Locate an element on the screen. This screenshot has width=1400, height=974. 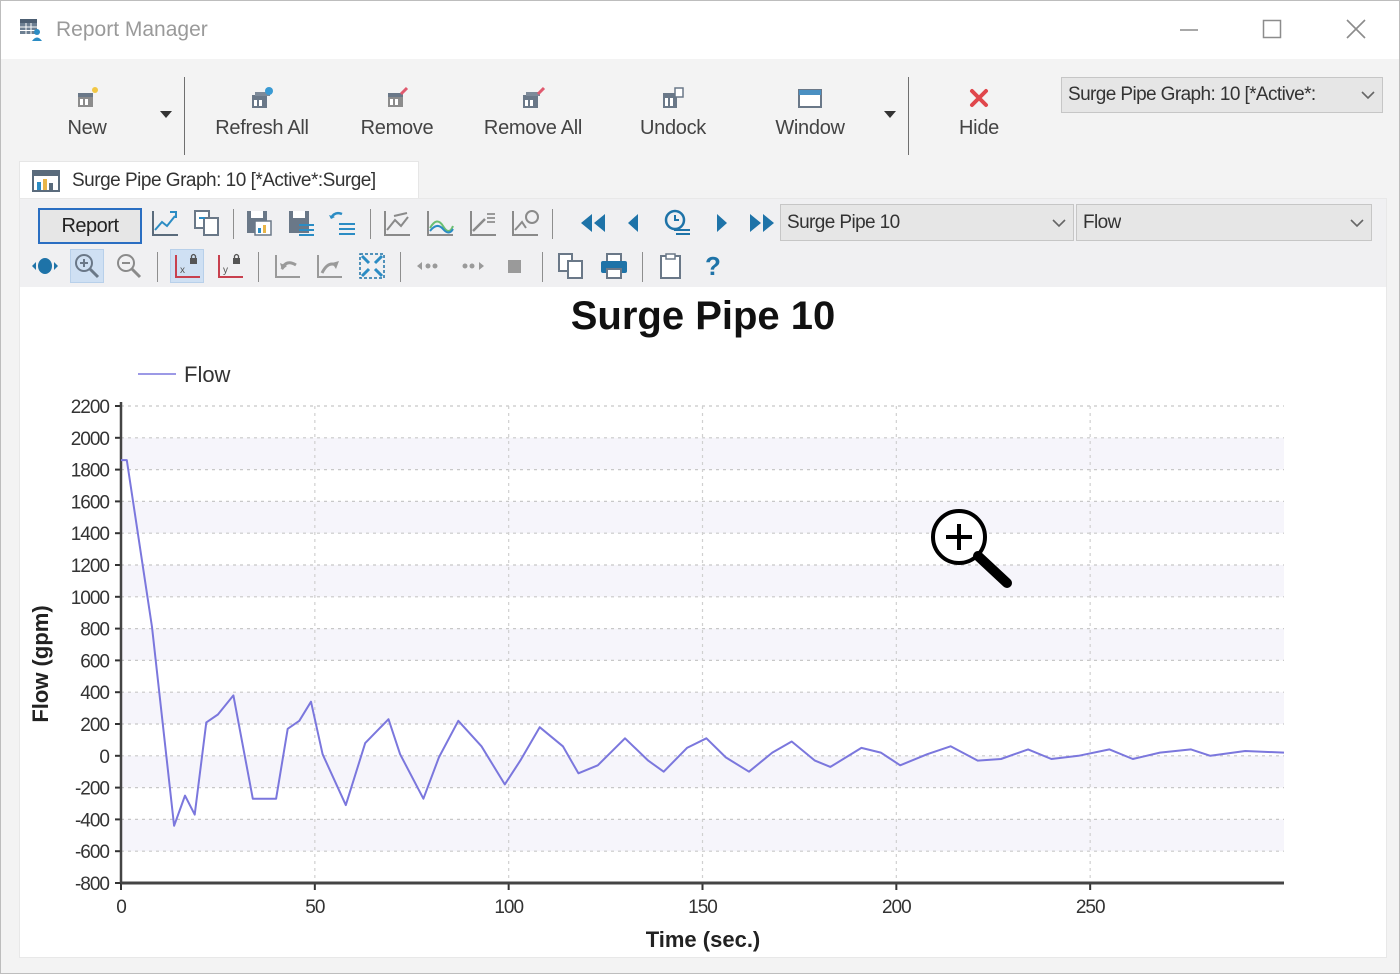
y-tick-label: 1000 is located at coordinates (90, 598).